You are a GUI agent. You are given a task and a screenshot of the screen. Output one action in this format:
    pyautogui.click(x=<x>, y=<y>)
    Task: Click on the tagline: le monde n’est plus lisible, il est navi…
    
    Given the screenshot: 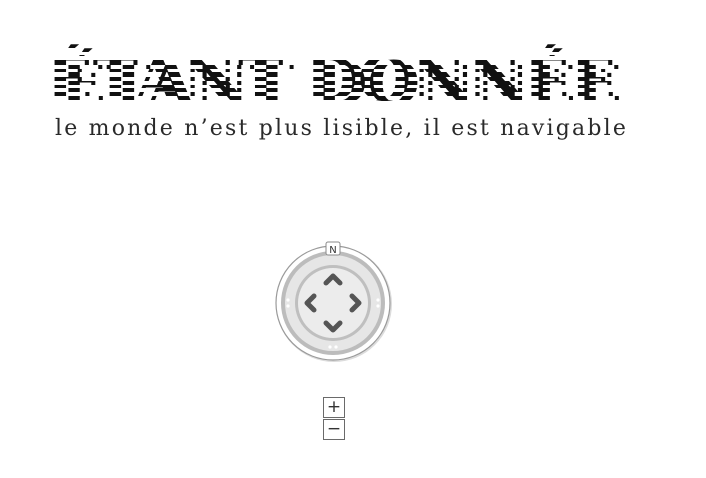 What is the action you would take?
    pyautogui.click(x=342, y=128)
    